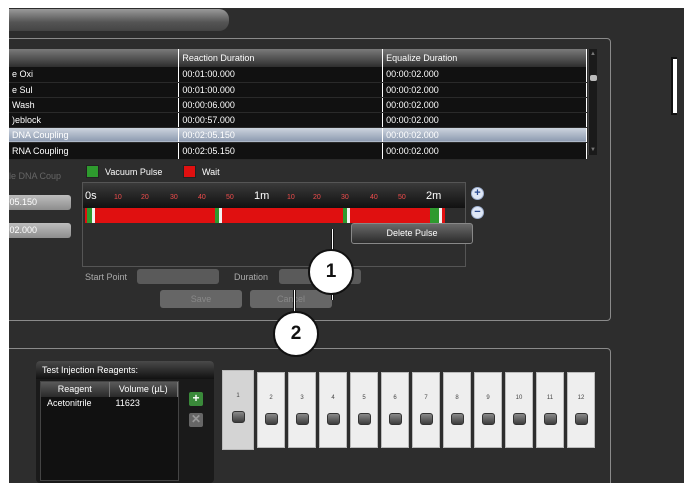 The height and width of the screenshot is (483, 684). I want to click on reaction-duration: 00:00:57.000, so click(281, 120).